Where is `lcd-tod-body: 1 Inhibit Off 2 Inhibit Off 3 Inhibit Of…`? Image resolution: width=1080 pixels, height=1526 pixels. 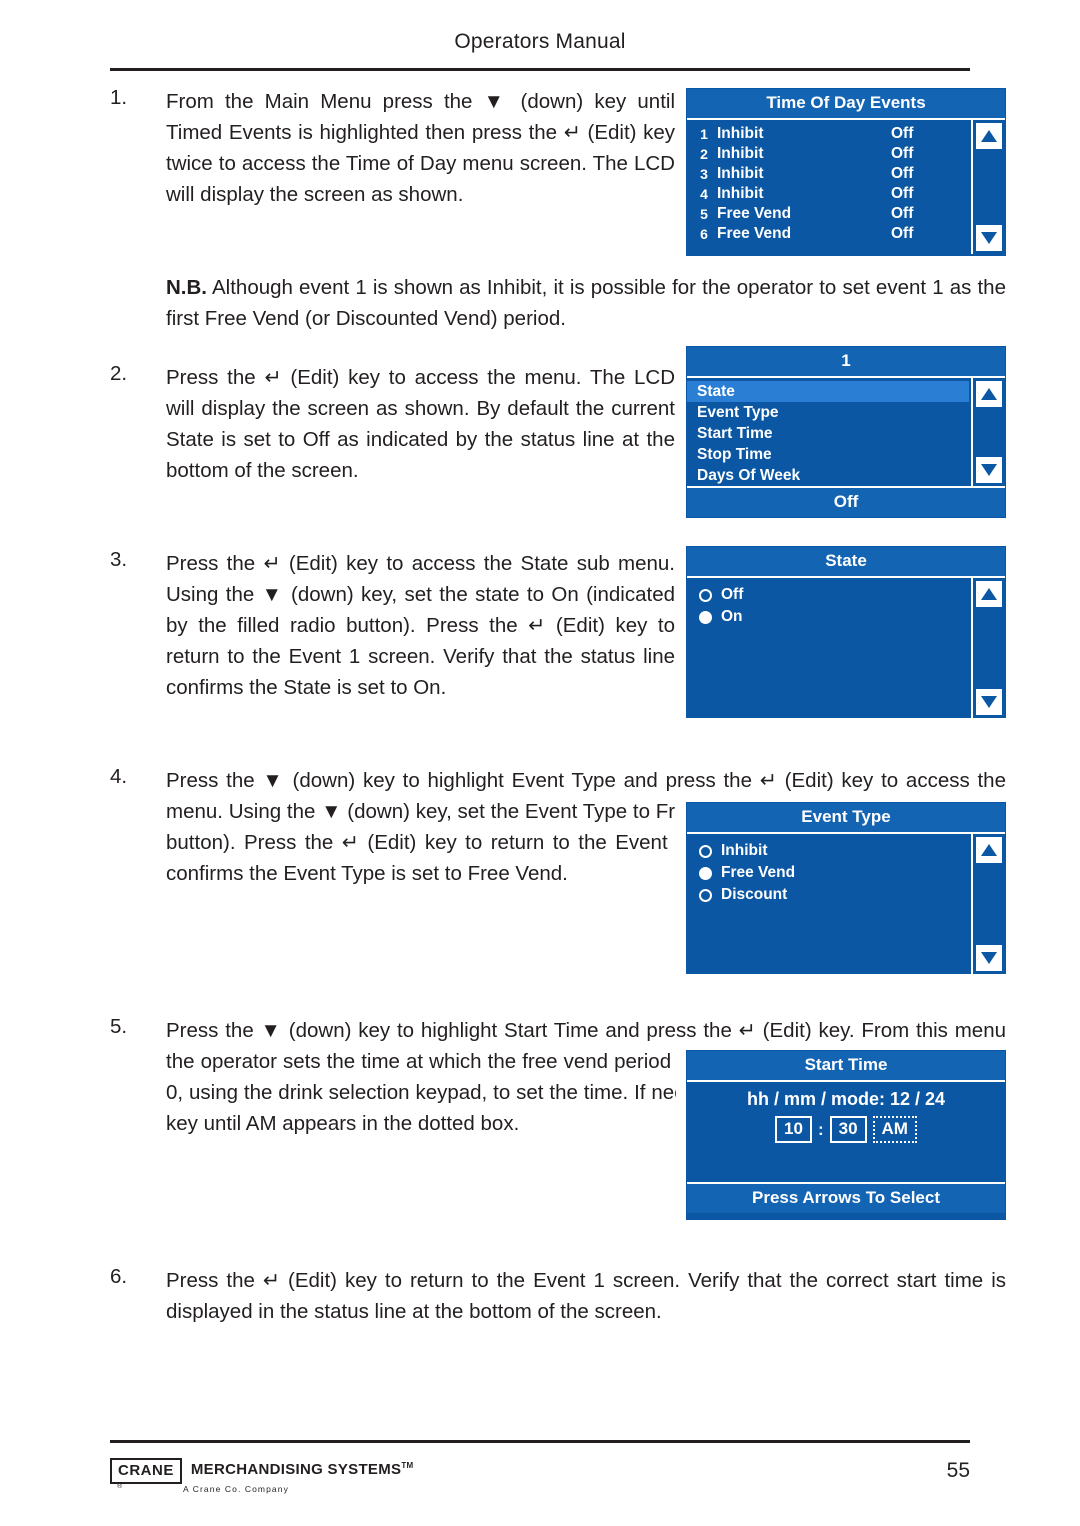 lcd-tod-body: 1 Inhibit Off 2 Inhibit Off 3 Inhibit Of… is located at coordinates (846, 187).